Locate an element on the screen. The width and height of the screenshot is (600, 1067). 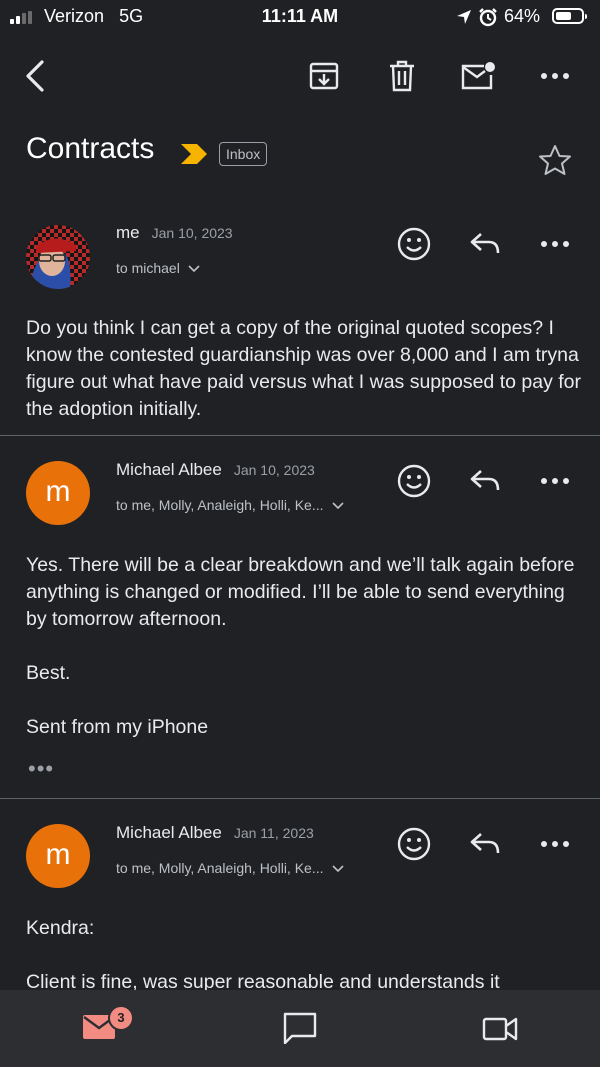
mail-badge: 3 is located at coordinates (121, 1018).